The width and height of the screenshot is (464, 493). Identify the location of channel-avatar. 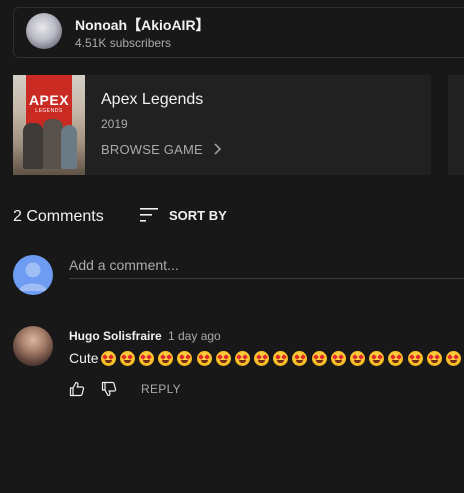
(44, 31).